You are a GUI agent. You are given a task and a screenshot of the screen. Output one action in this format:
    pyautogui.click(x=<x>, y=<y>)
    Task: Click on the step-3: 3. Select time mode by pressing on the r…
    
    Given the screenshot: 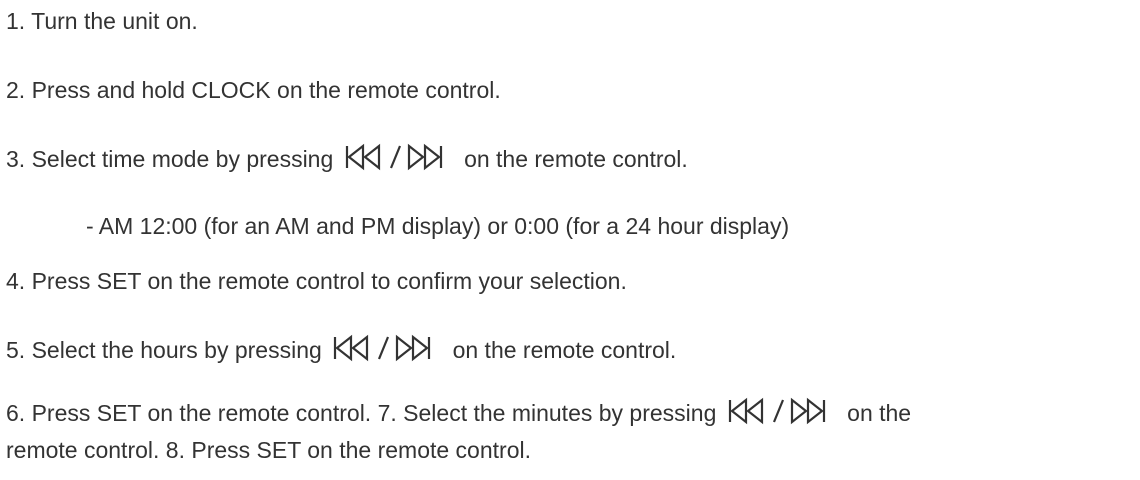 What is the action you would take?
    pyautogui.click(x=347, y=158)
    